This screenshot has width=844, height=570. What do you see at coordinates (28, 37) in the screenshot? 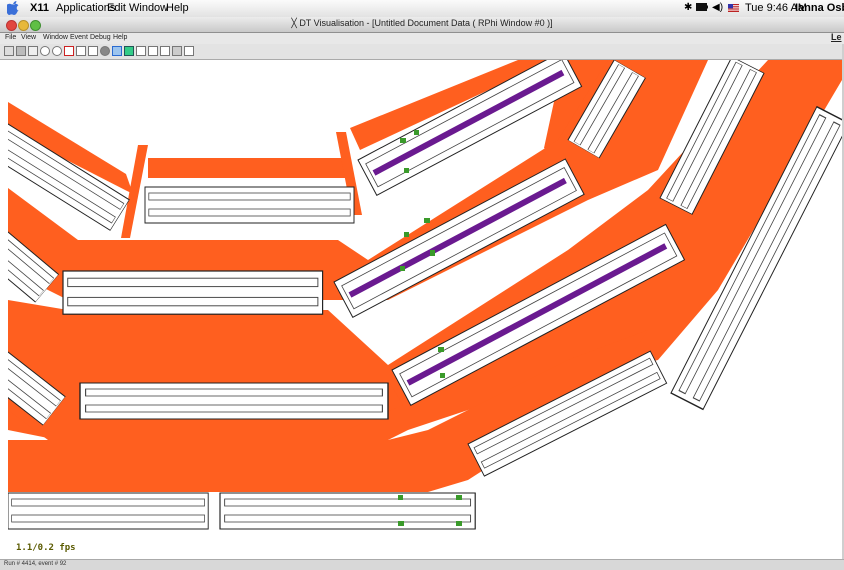
I see `menu-view: View` at bounding box center [28, 37].